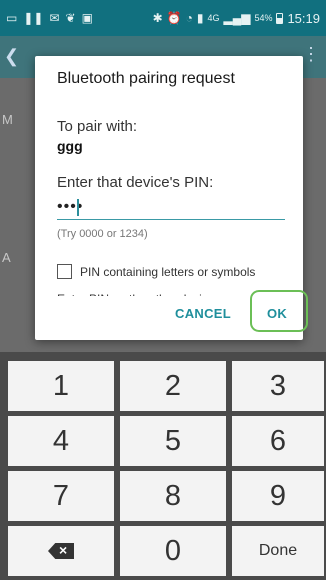 This screenshot has width=326, height=580. Describe the element at coordinates (168, 271) in the screenshot. I see `alphanumeric-pin-label: PIN containing letters or symbols` at that location.